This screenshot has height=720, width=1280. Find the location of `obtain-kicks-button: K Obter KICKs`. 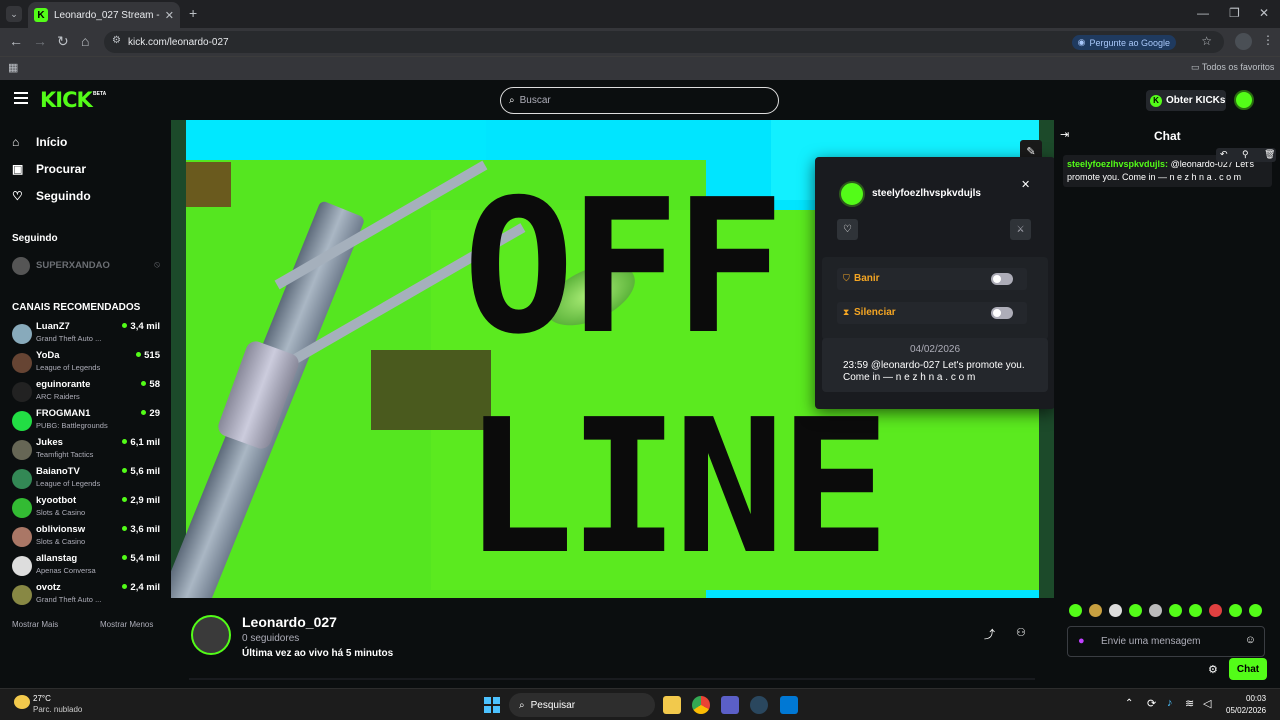

obtain-kicks-button: K Obter KICKs is located at coordinates (1186, 100).